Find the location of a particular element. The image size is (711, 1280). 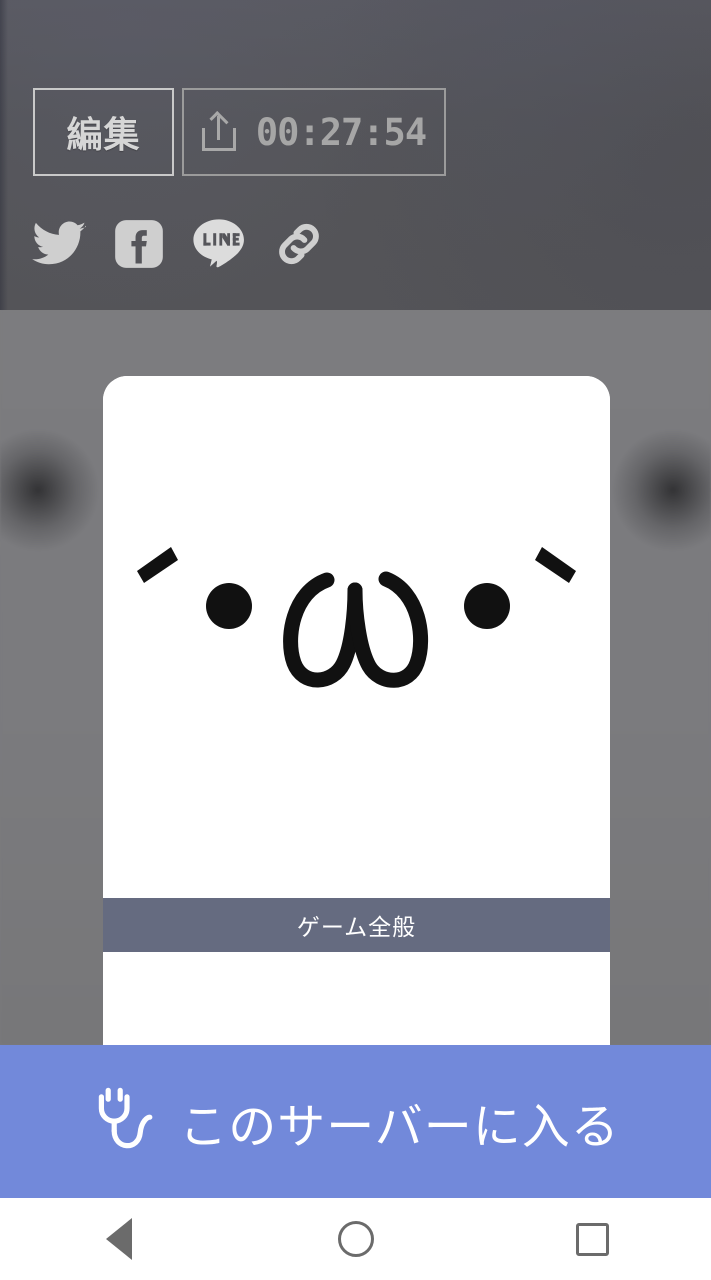

category-label-bar: ゲーム全般 is located at coordinates (356, 925).